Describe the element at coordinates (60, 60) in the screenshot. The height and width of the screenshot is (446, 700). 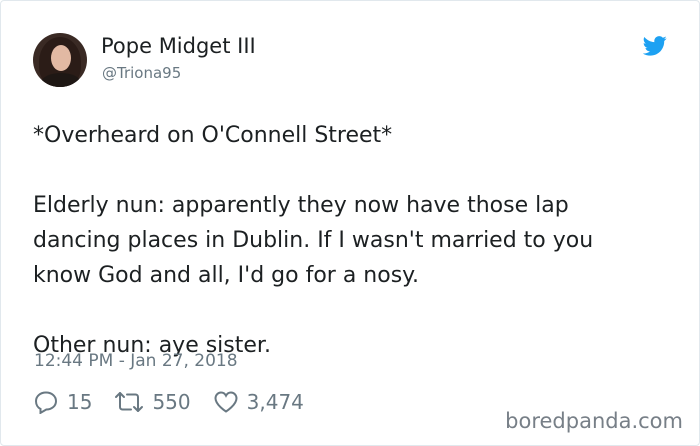
I see `avatar` at that location.